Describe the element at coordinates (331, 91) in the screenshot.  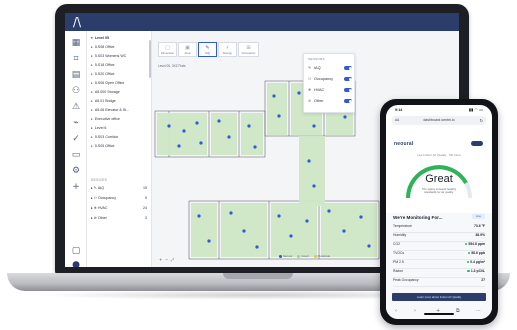
I see `sensor-row-hvac: ❄ HVAC` at that location.